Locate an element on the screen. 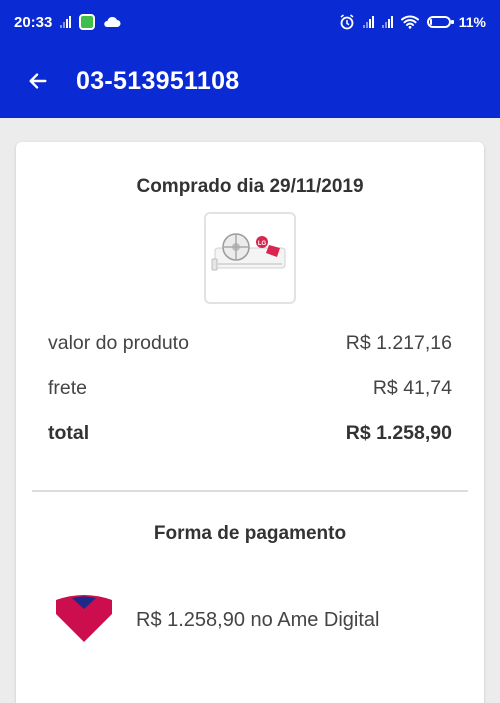 This screenshot has width=500, height=703. battery-icon is located at coordinates (440, 22).